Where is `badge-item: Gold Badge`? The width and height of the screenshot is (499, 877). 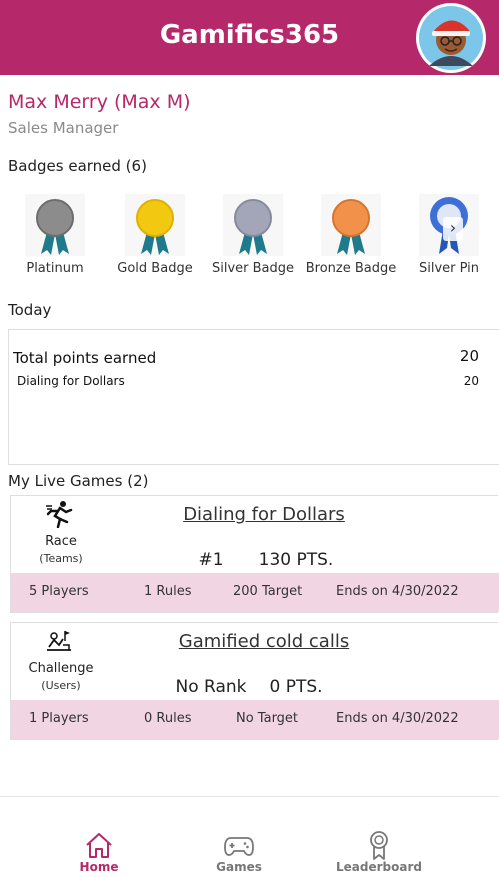
badge-item: Gold Badge is located at coordinates (155, 235).